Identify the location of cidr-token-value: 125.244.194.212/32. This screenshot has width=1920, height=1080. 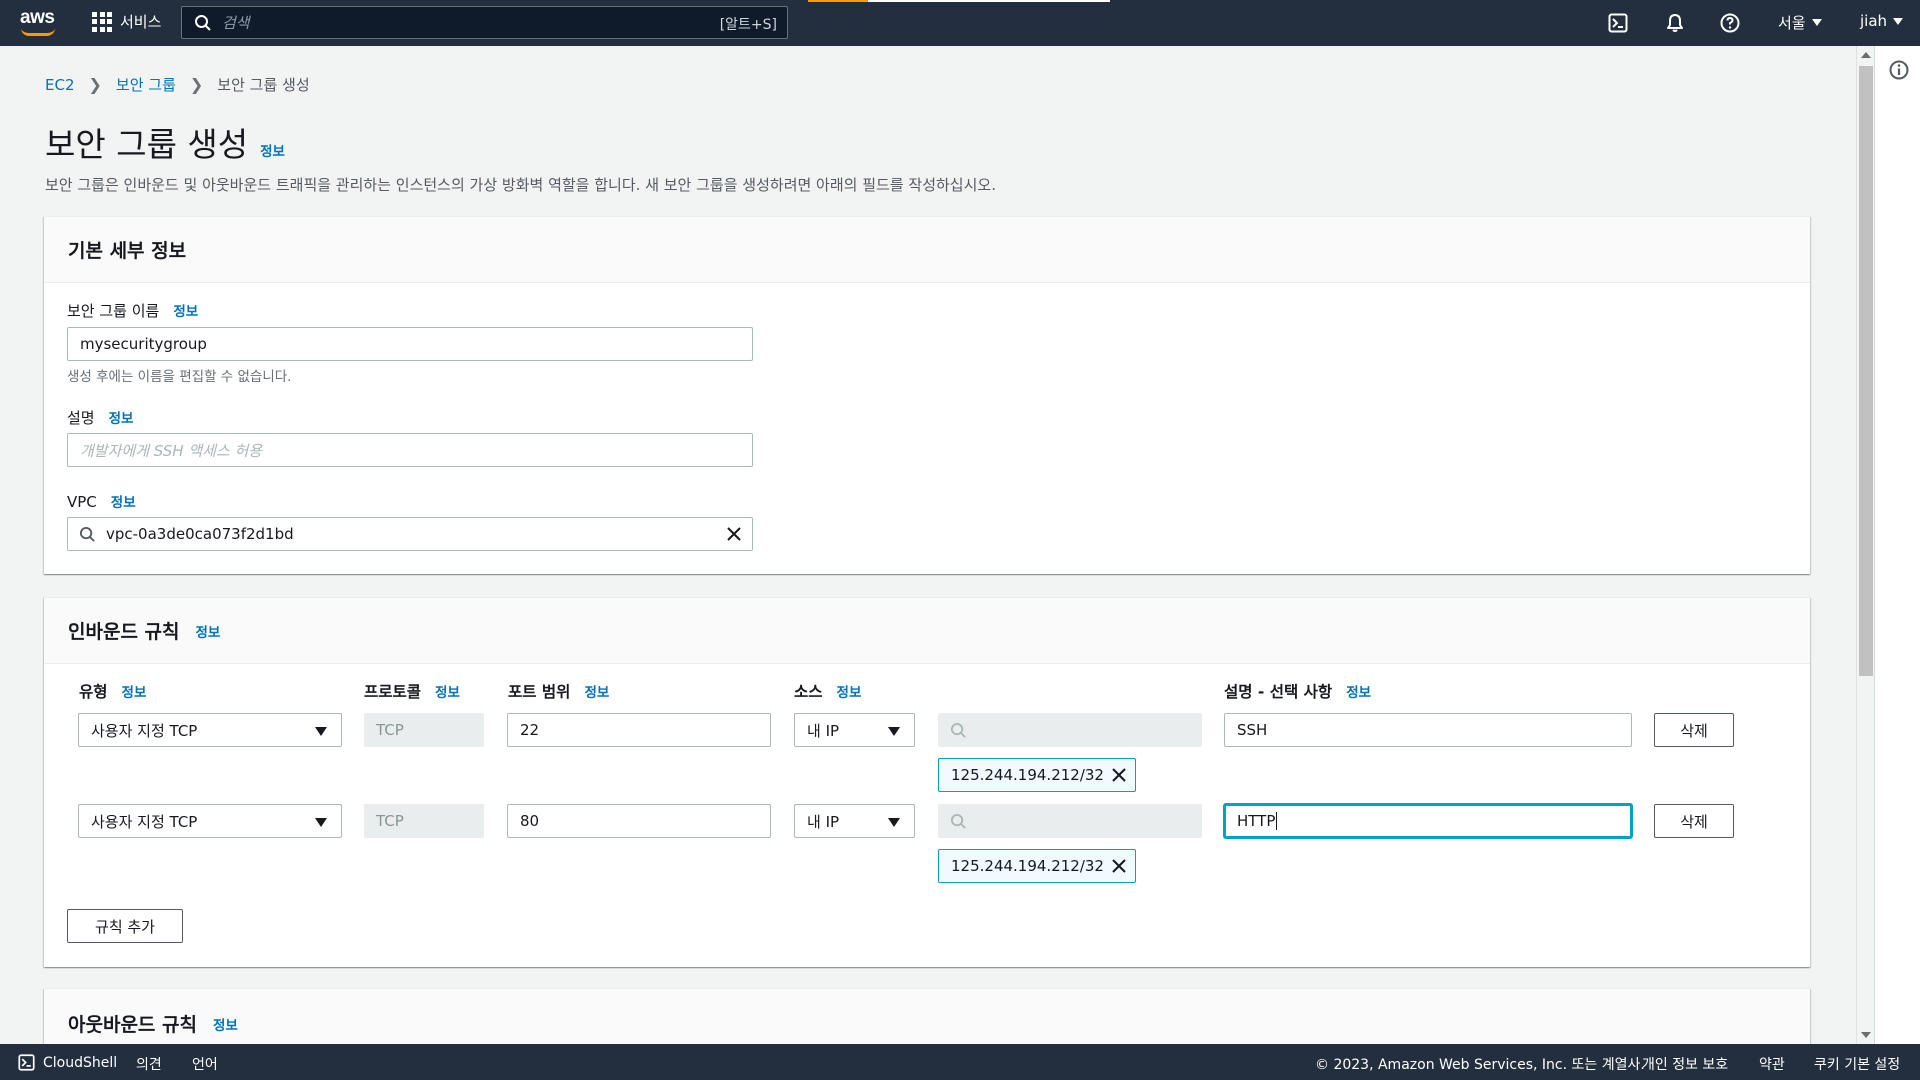
(1027, 866).